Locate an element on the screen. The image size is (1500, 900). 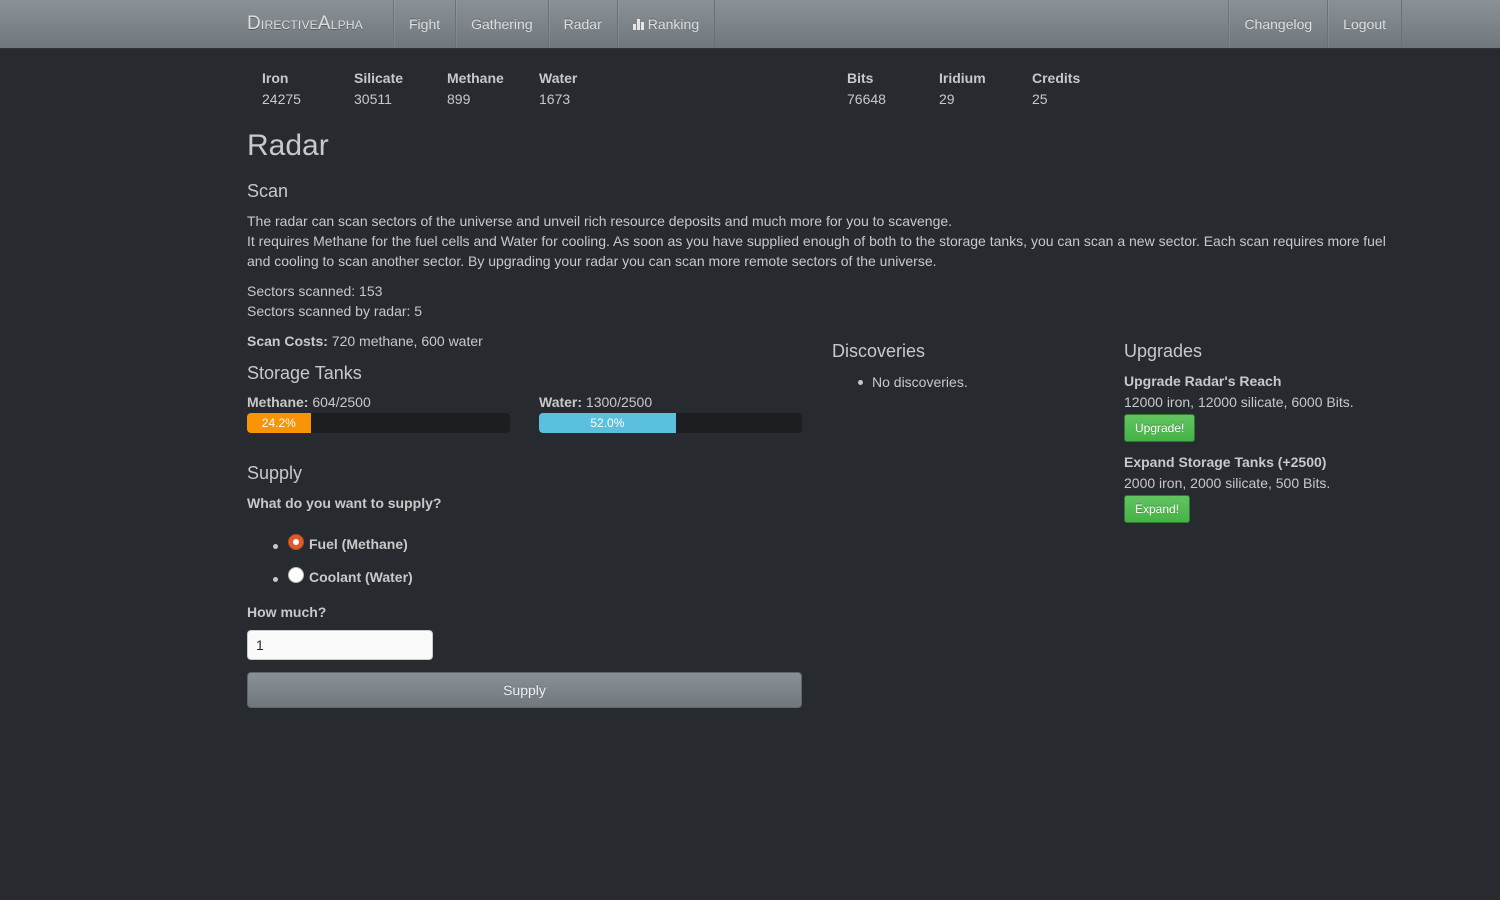
scan-heading: Scan is located at coordinates (268, 191).